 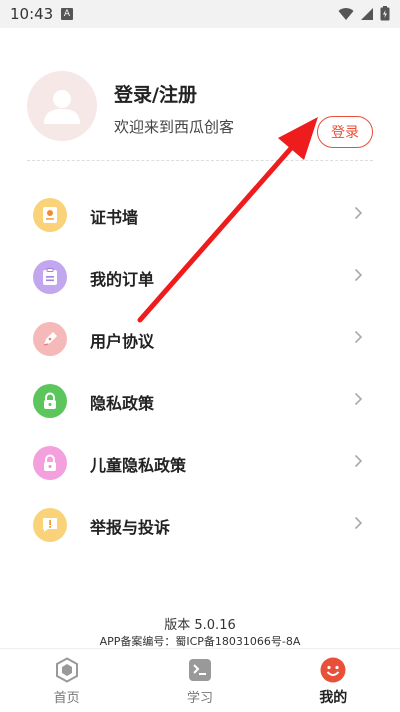 What do you see at coordinates (346, 13) in the screenshot?
I see `wifi-icon` at bounding box center [346, 13].